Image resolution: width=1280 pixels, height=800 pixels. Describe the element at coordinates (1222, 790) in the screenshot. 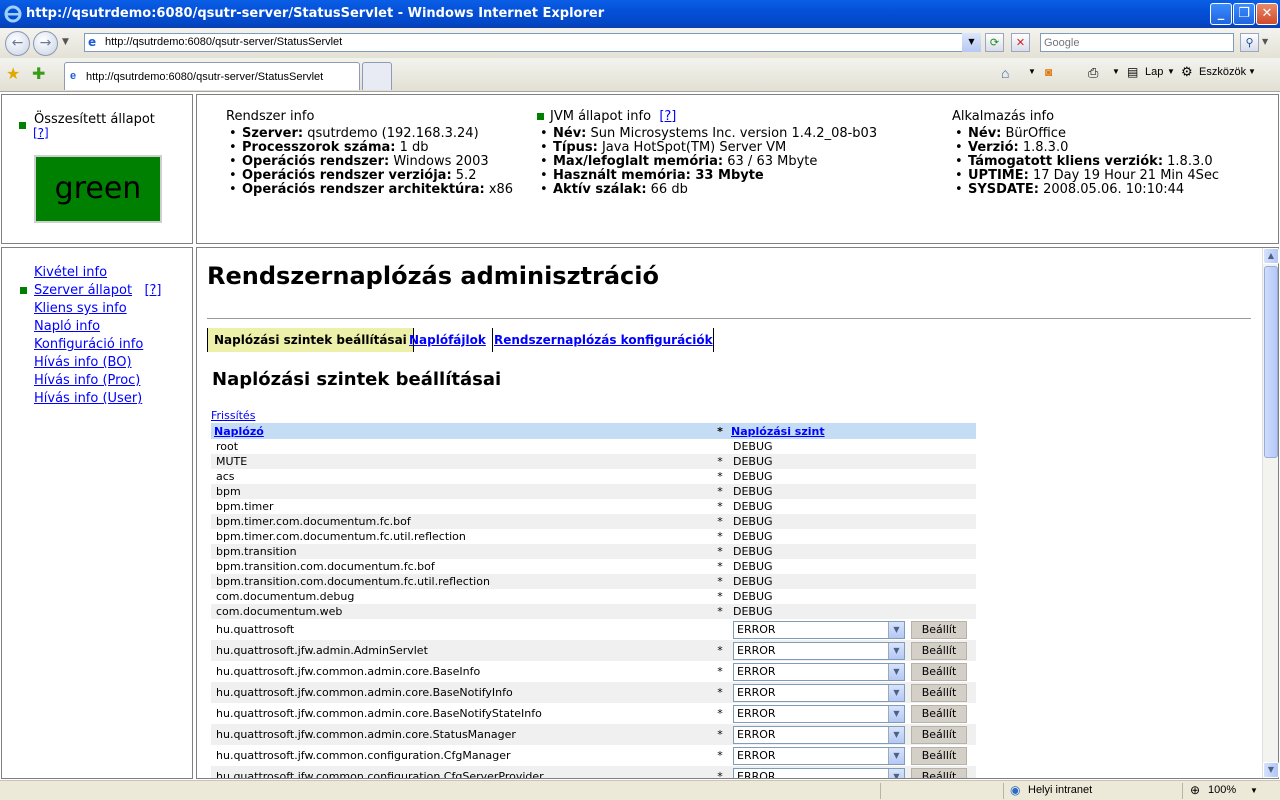

I see `zoom-level: 100%` at that location.